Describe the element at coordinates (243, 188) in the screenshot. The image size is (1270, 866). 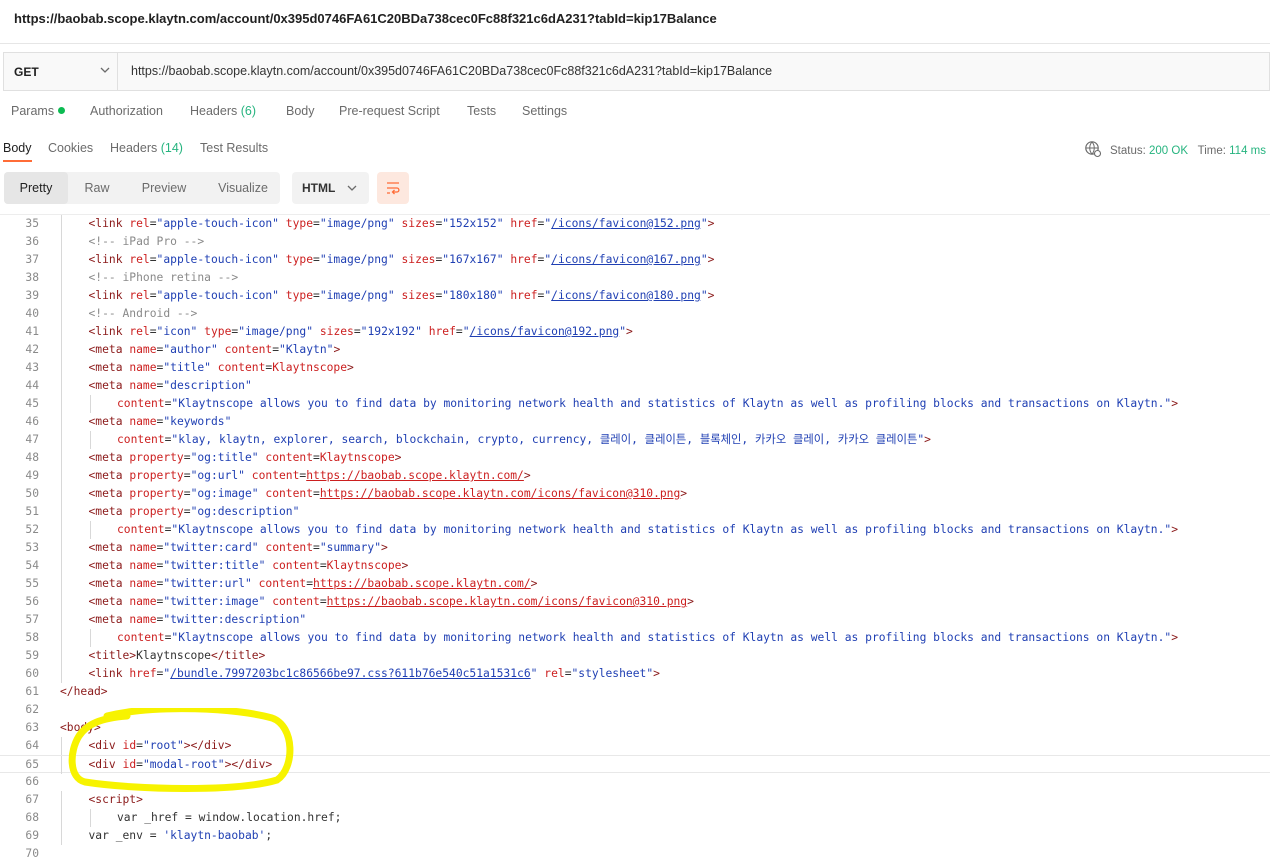
I see `view-visualize-button: Visualize` at that location.